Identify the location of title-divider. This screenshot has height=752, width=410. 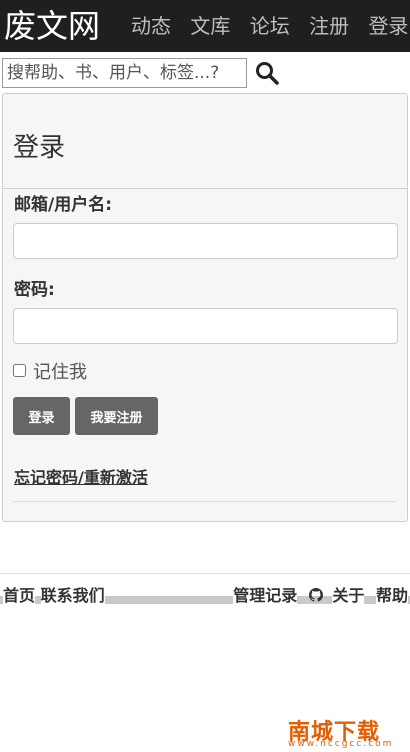
(205, 188).